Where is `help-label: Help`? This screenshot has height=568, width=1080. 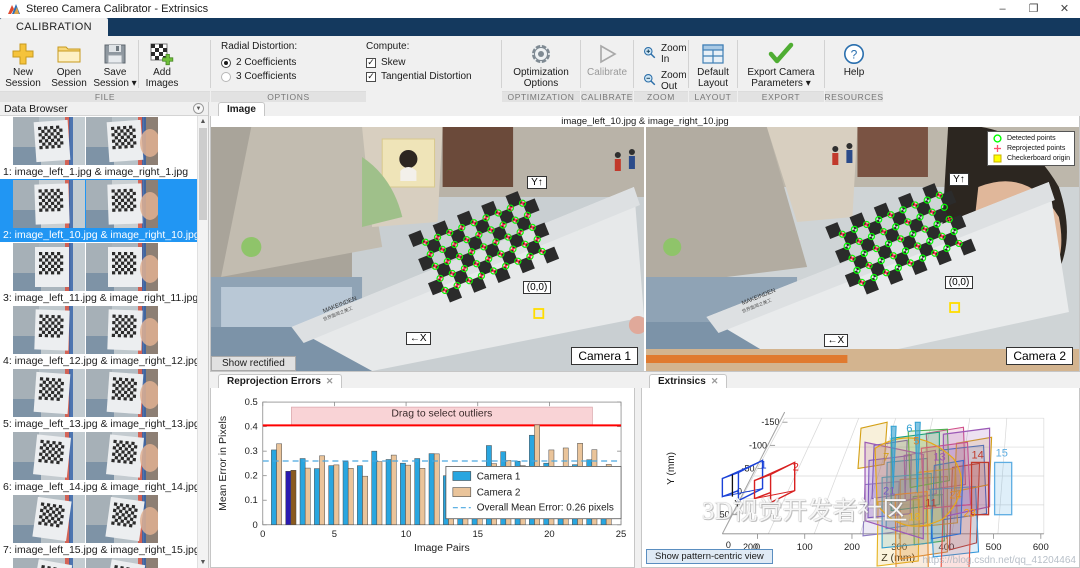
help-label: Help is located at coordinates (854, 72).